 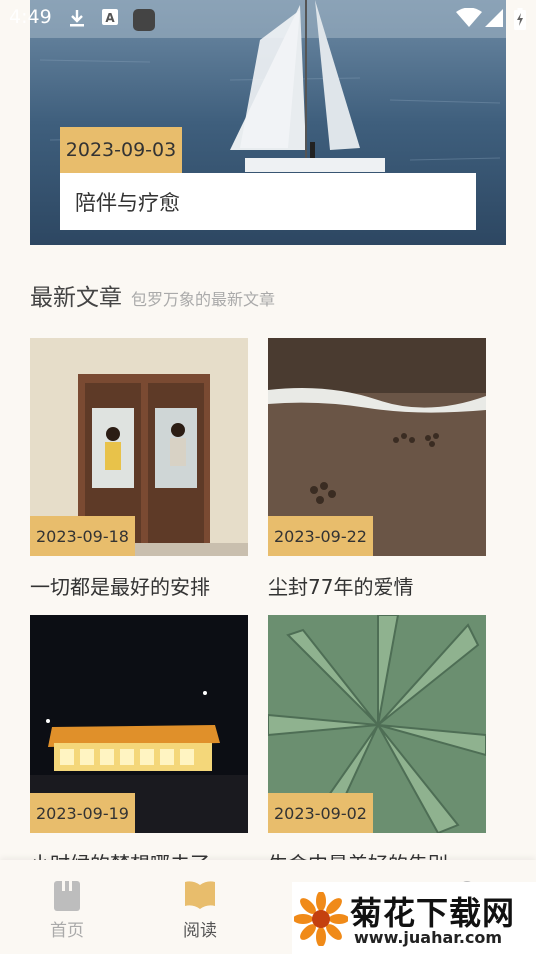 I want to click on keyboard-a-icon: A, so click(x=110, y=17).